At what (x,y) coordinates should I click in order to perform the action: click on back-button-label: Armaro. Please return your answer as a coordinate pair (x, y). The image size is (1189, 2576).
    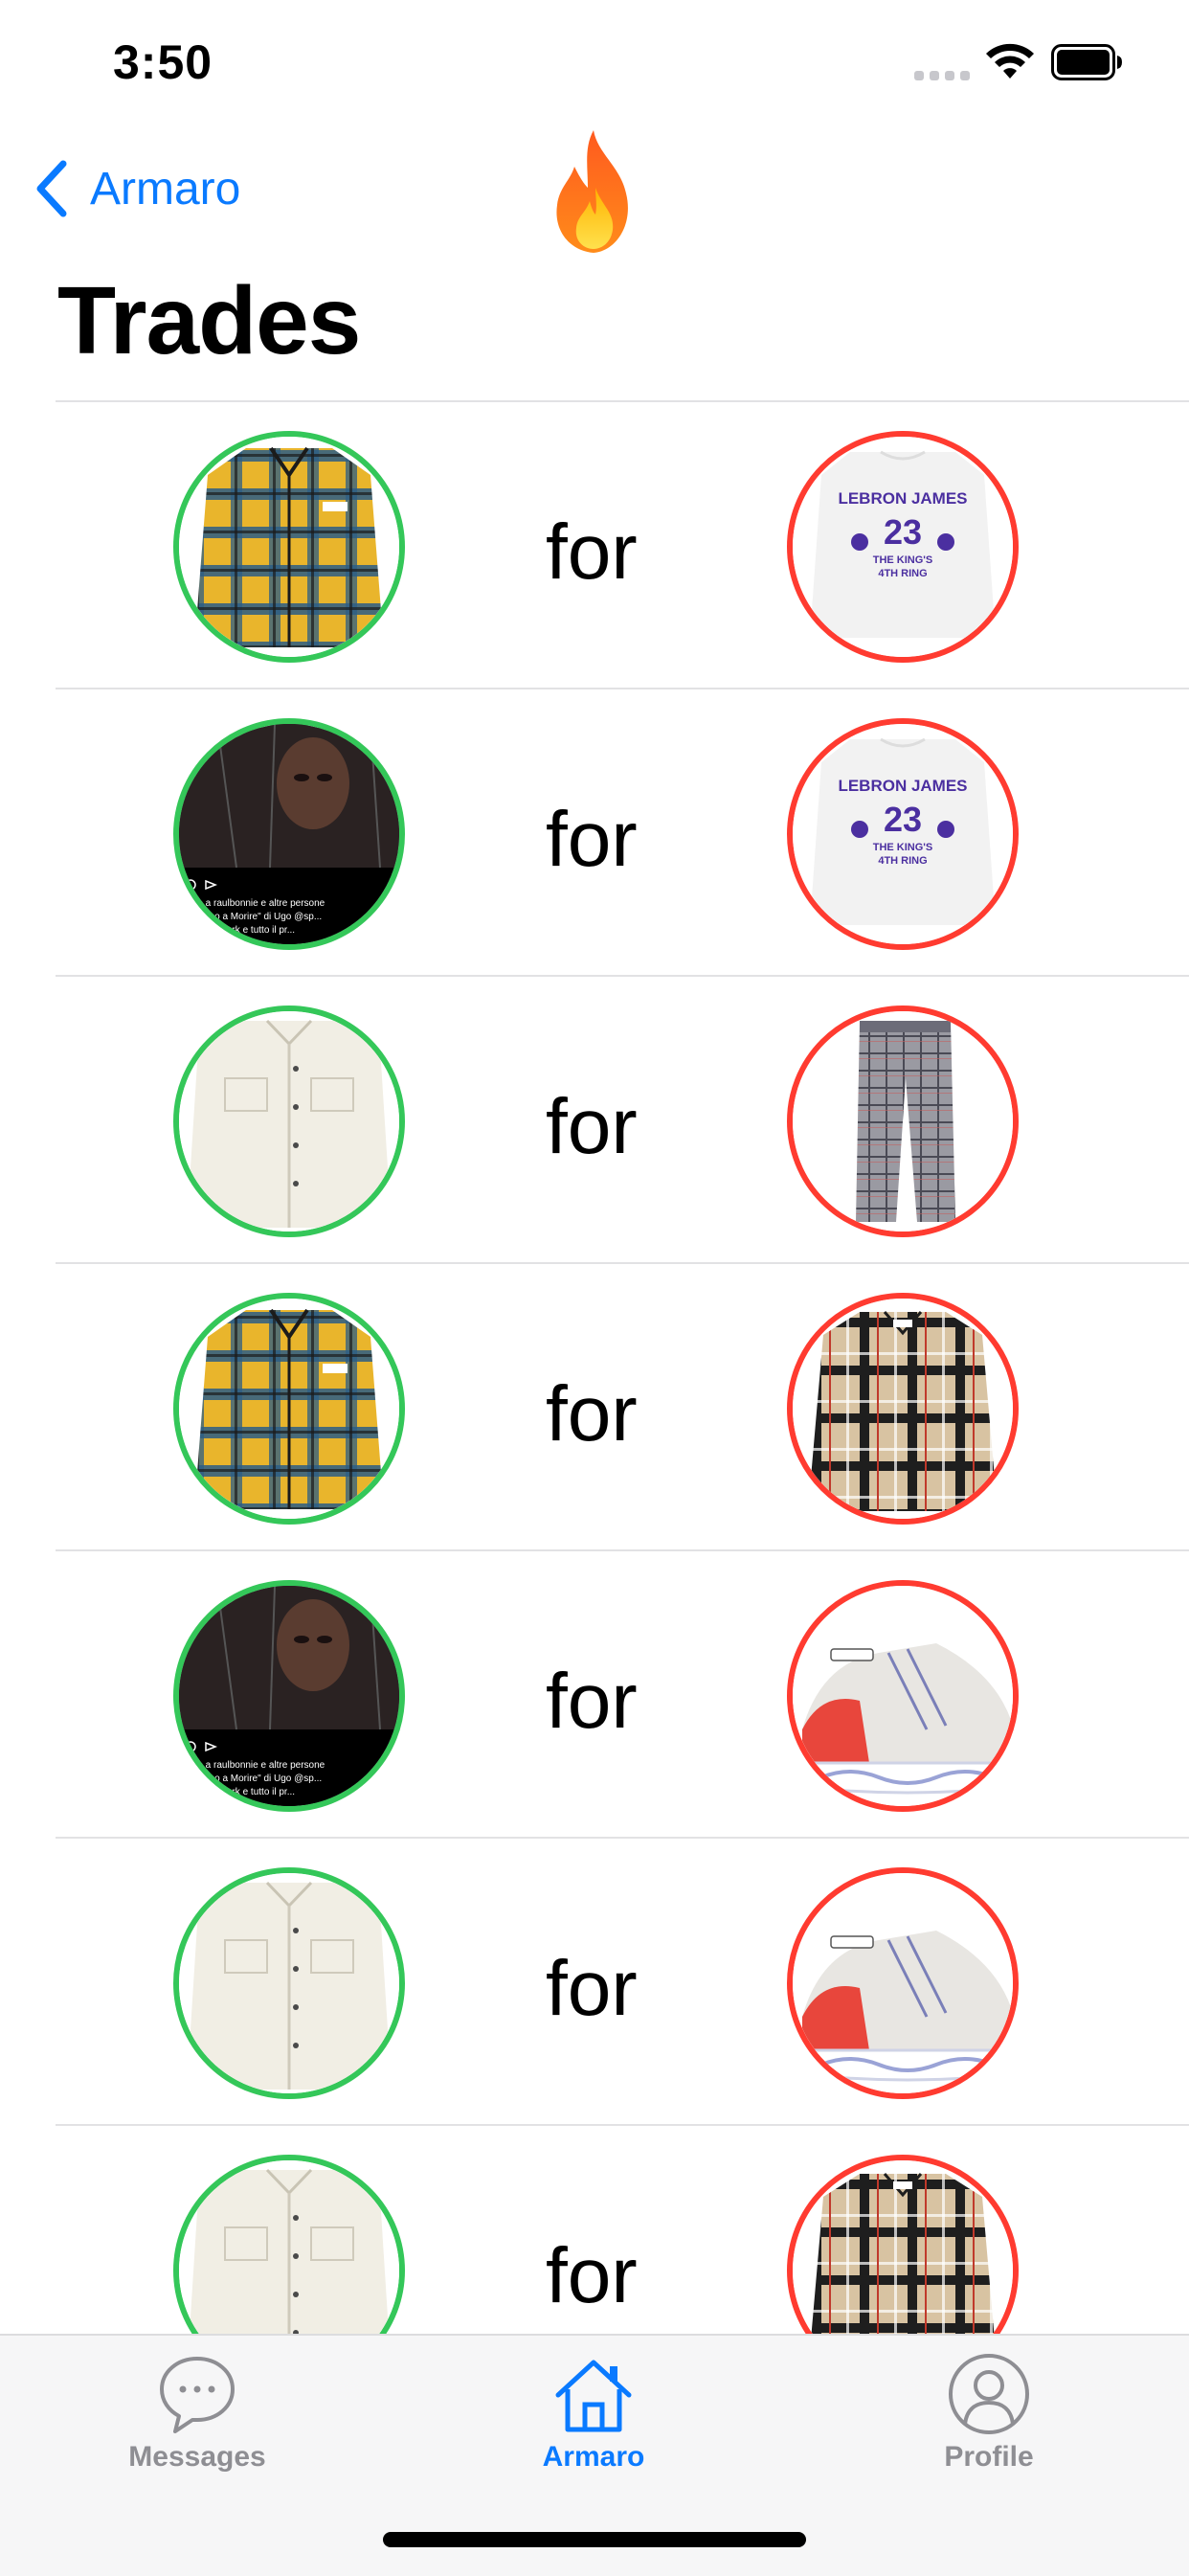
    Looking at the image, I should click on (165, 189).